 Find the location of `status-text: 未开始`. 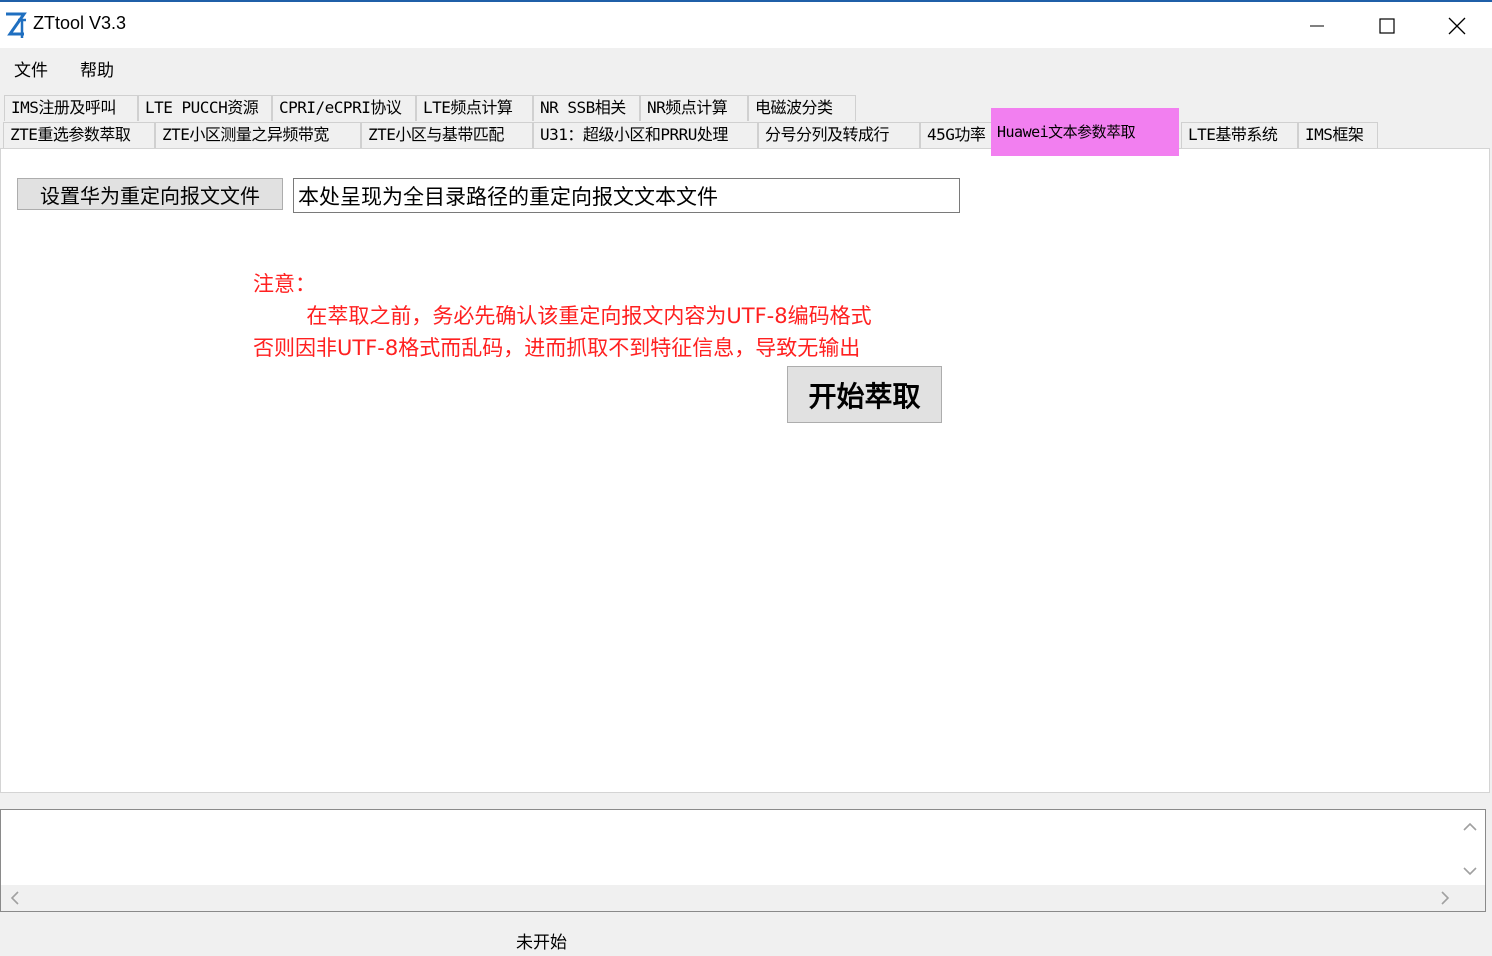

status-text: 未开始 is located at coordinates (541, 943).